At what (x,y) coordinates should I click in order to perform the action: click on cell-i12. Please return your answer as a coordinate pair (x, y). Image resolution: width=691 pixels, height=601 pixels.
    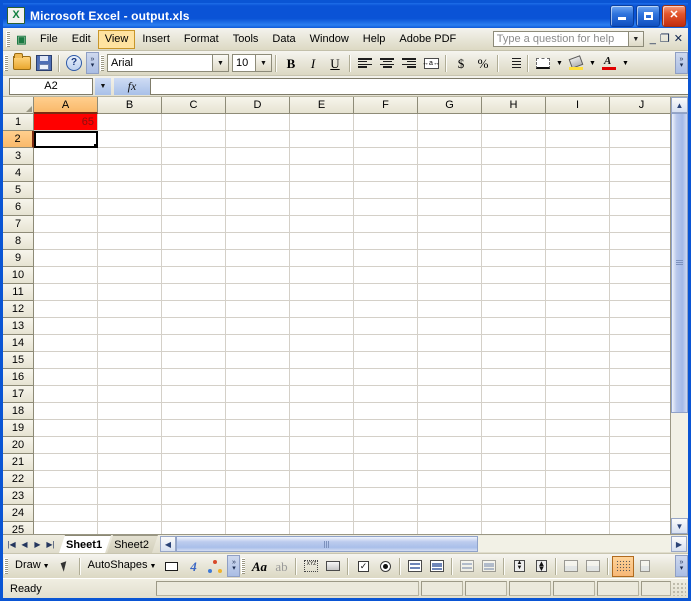
    Looking at the image, I should click on (578, 309).